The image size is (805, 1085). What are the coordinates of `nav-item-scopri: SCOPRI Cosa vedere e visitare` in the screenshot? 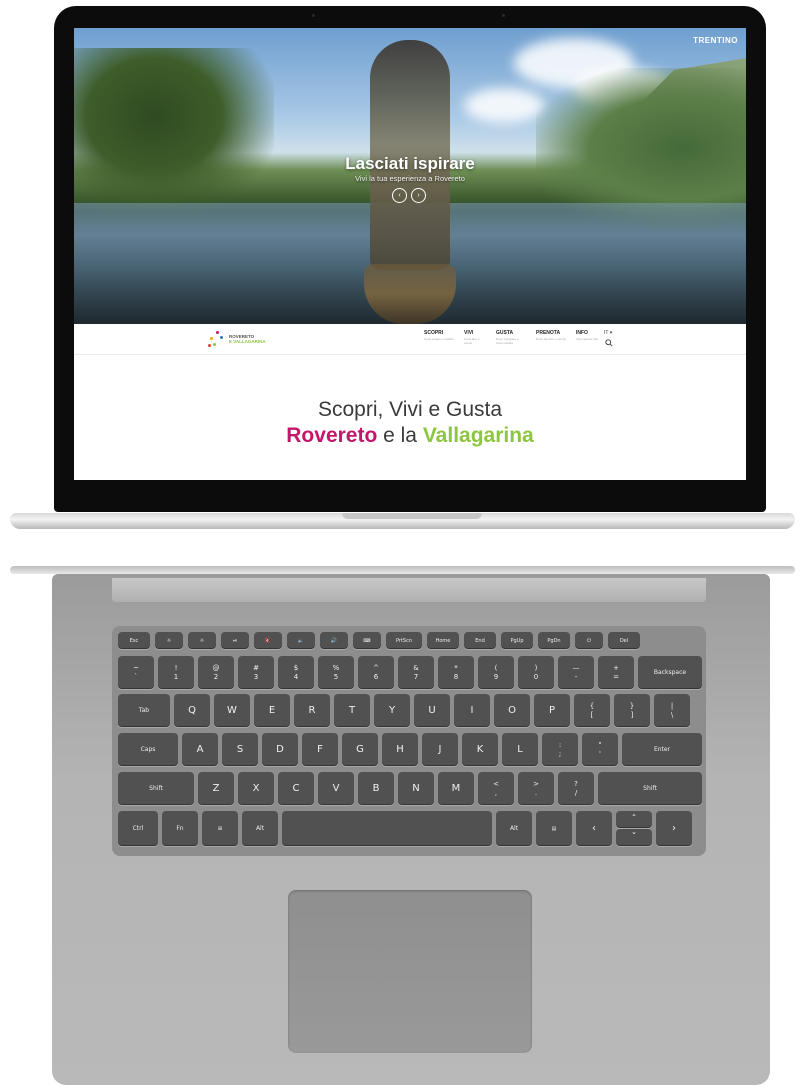 It's located at (439, 337).